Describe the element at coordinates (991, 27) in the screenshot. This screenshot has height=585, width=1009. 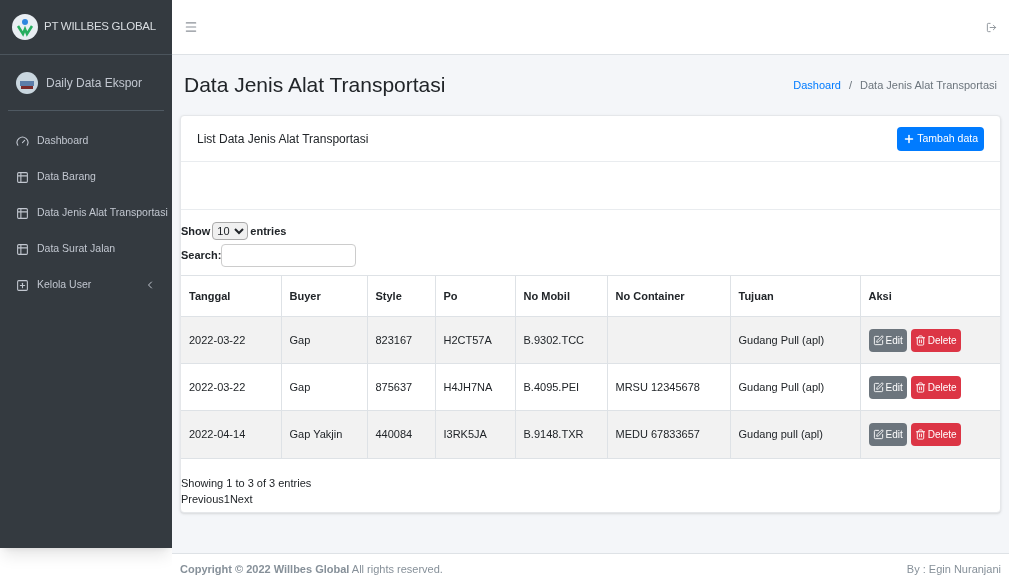
I see `logout-button` at that location.